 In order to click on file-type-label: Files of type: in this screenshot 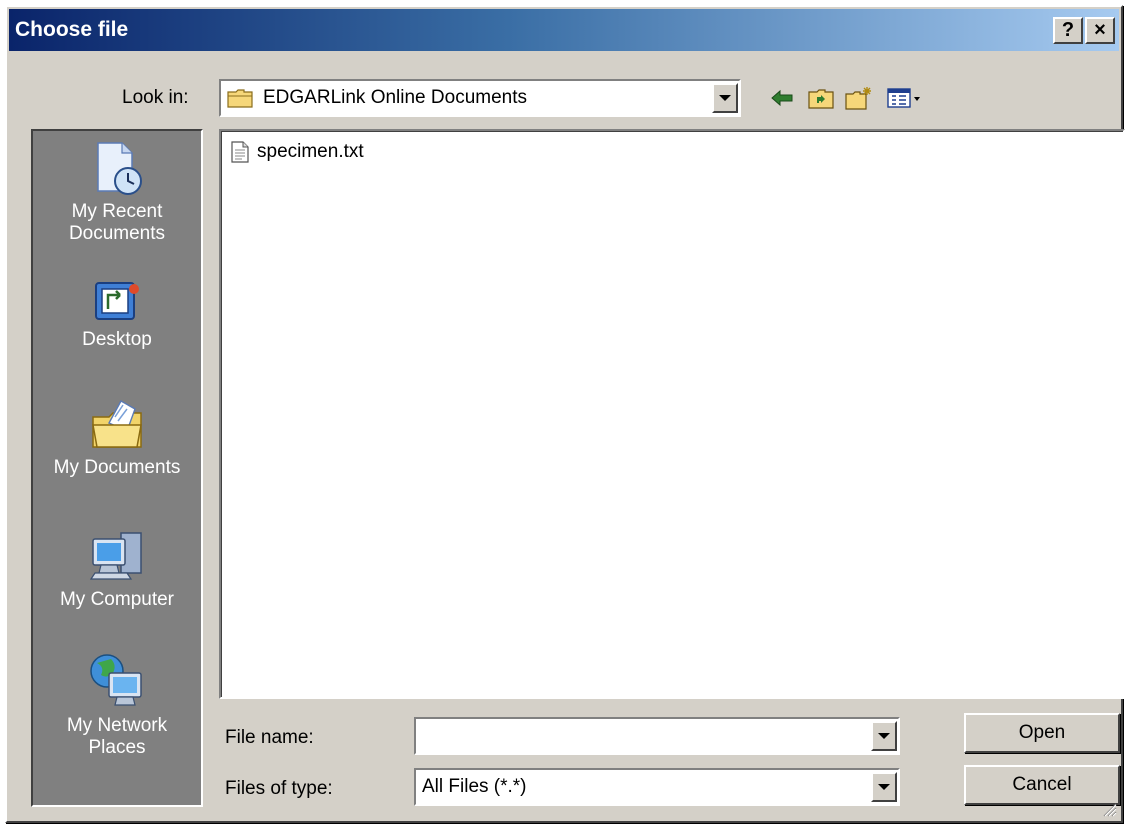, I will do `click(279, 788)`.